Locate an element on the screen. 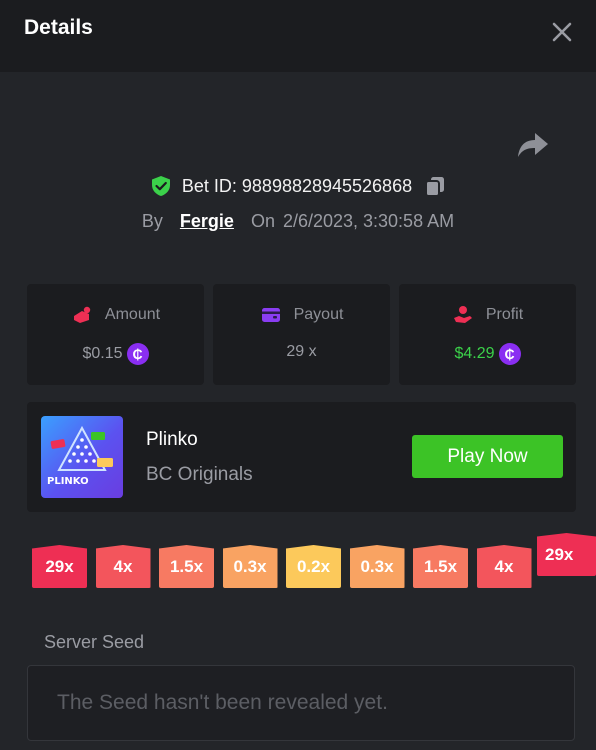 This screenshot has width=596, height=750. profit-card: Profit $4.29 ₵ is located at coordinates (487, 334).